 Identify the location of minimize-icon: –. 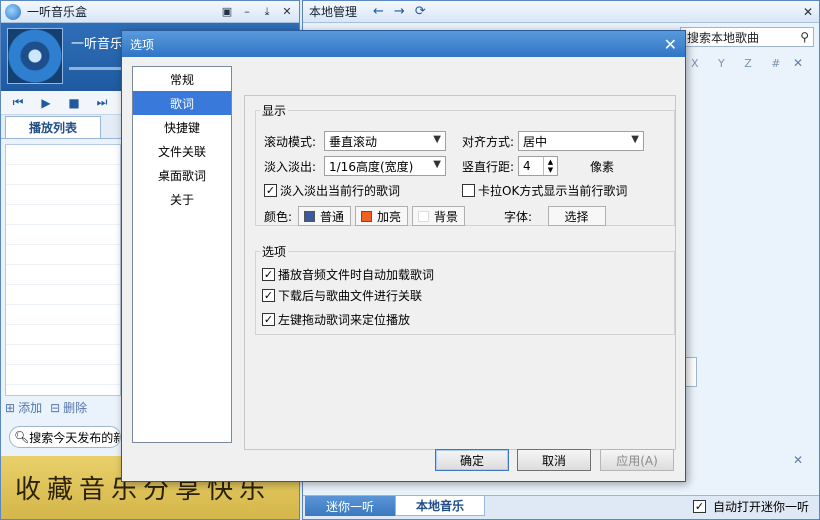
(247, 12).